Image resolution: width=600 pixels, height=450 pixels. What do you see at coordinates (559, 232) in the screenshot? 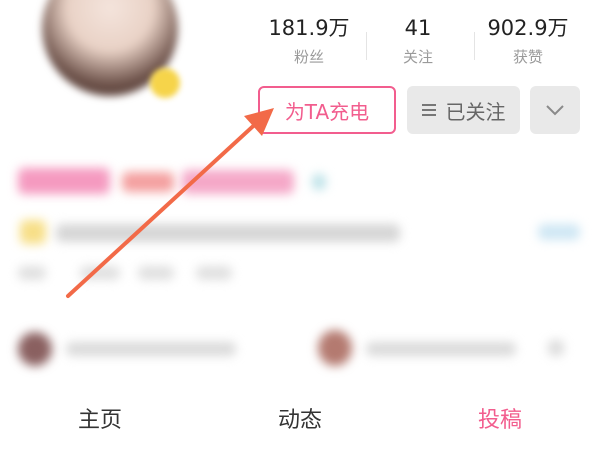
I see `detail-link-blurred` at bounding box center [559, 232].